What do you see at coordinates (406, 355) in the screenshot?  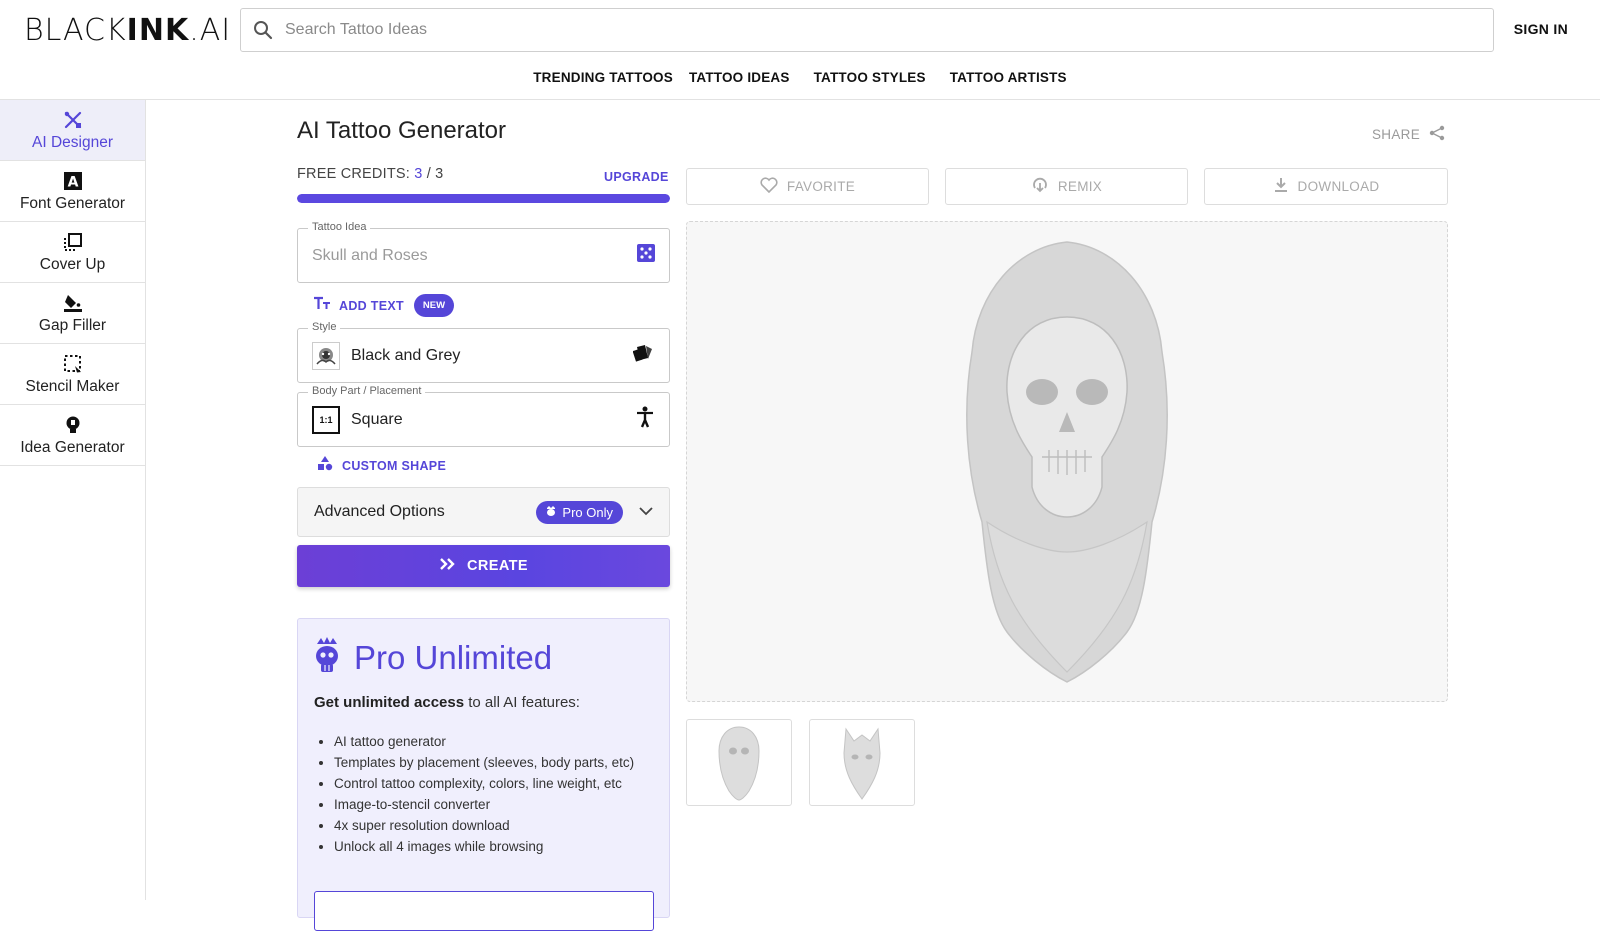 I see `style-value: Black and Grey` at bounding box center [406, 355].